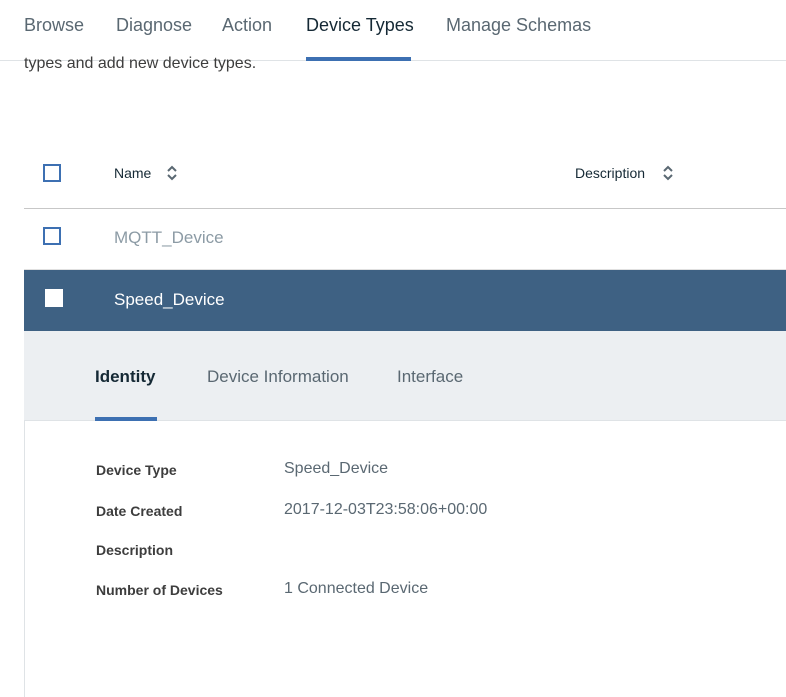 Image resolution: width=786 pixels, height=697 pixels. What do you see at coordinates (132, 173) in the screenshot?
I see `column-header-name: Name` at bounding box center [132, 173].